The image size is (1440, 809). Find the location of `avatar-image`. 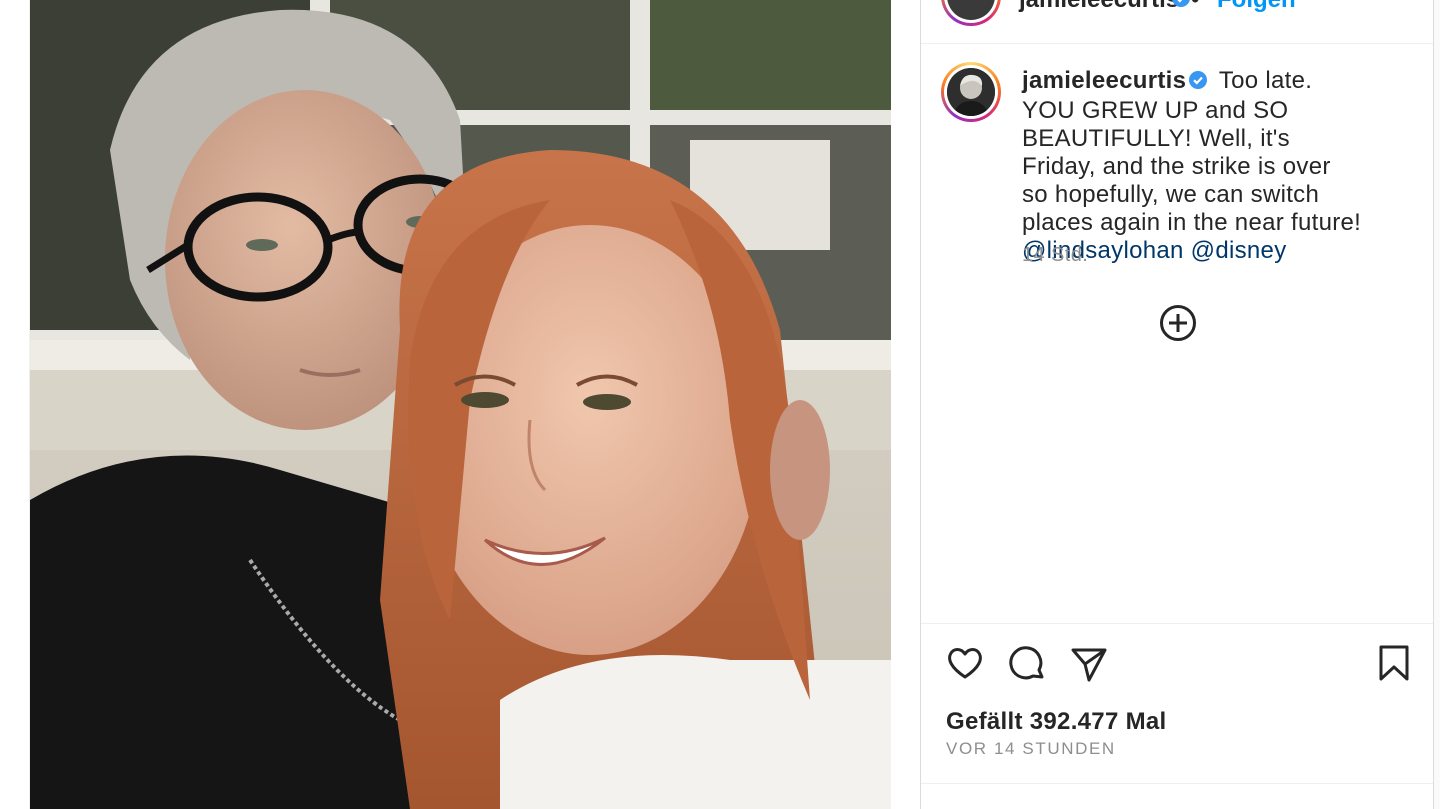

avatar-image is located at coordinates (971, 10).